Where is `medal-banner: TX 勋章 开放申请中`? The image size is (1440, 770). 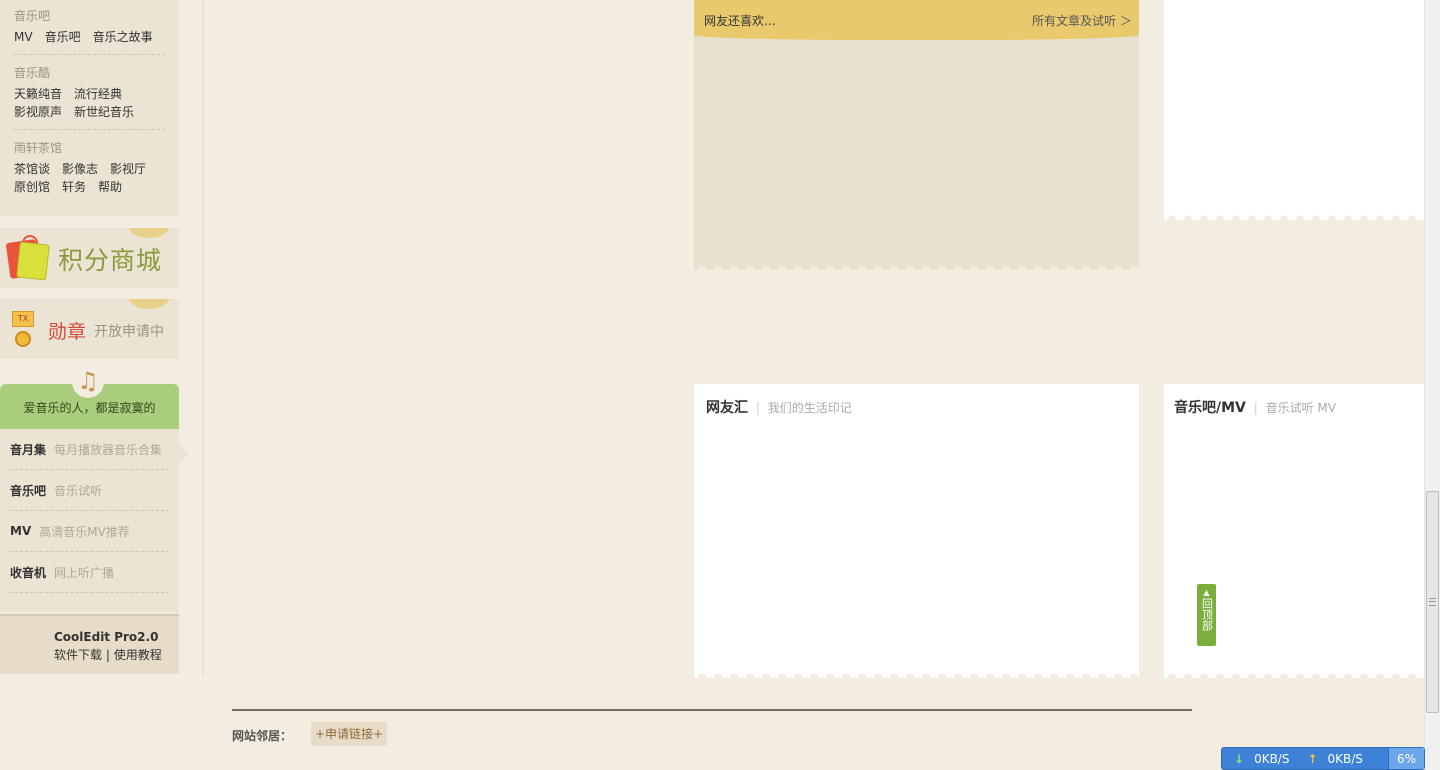
medal-banner: TX 勋章 开放申请中 is located at coordinates (89, 329).